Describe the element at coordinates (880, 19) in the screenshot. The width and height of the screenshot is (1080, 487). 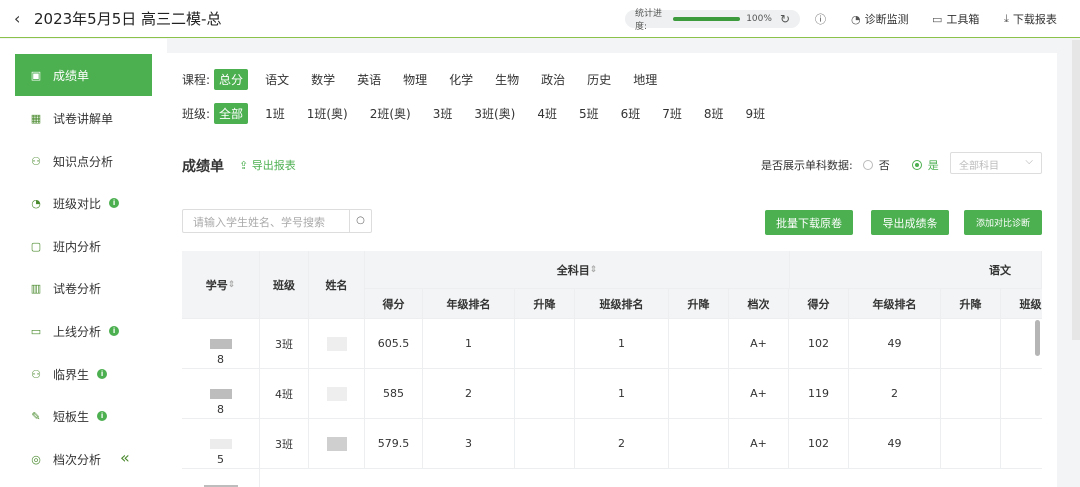
I see `diagnosis-monitor-button: ◔ 诊断监测` at that location.